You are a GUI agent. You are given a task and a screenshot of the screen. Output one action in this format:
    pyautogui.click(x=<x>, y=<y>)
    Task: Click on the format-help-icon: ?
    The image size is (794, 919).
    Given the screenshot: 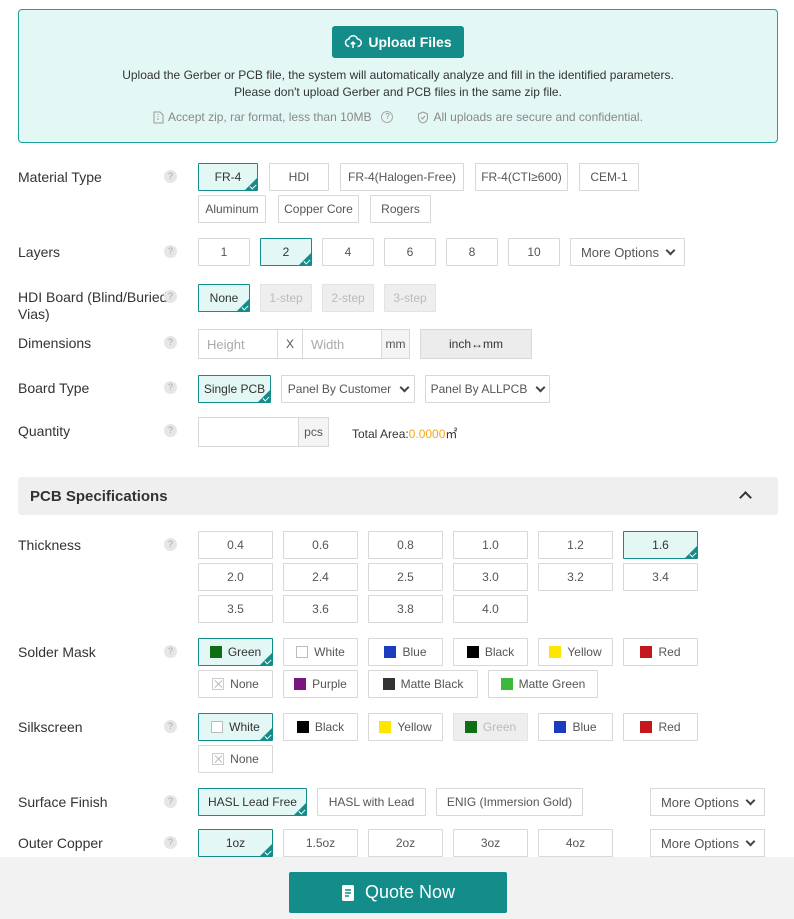 What is the action you would take?
    pyautogui.click(x=387, y=117)
    